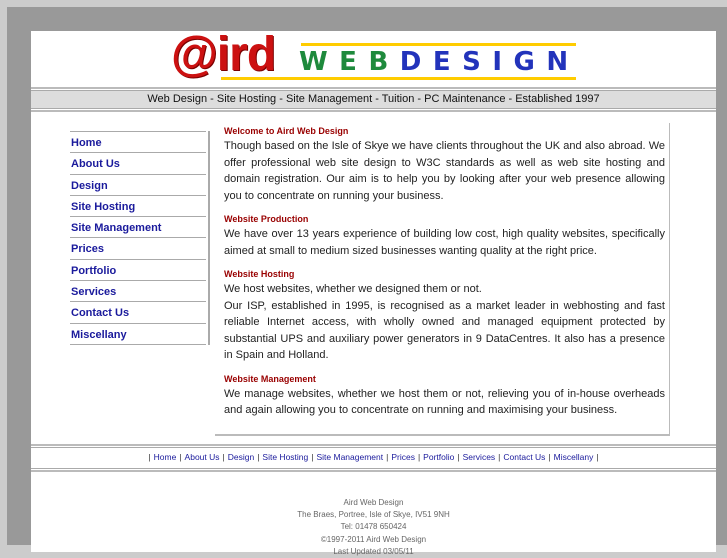 This screenshot has width=727, height=558. What do you see at coordinates (373, 539) in the screenshot?
I see `address-line: ©1997-2011 Aird Web Design` at bounding box center [373, 539].